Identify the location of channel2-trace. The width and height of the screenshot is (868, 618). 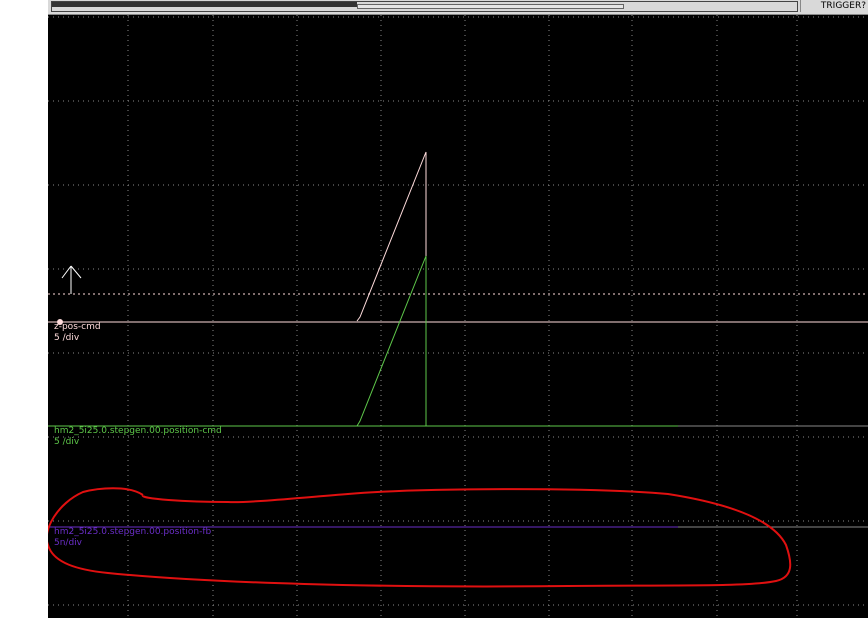
(391, 341).